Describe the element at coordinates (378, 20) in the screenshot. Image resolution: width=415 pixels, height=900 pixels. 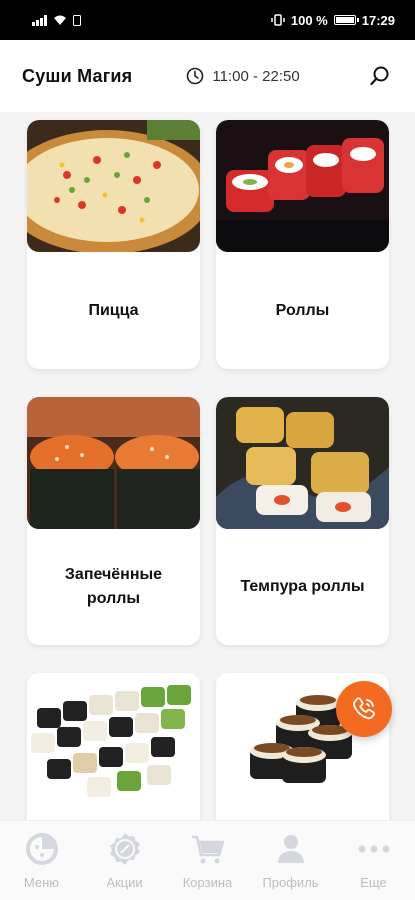
I see `clock-time: 17:29` at that location.